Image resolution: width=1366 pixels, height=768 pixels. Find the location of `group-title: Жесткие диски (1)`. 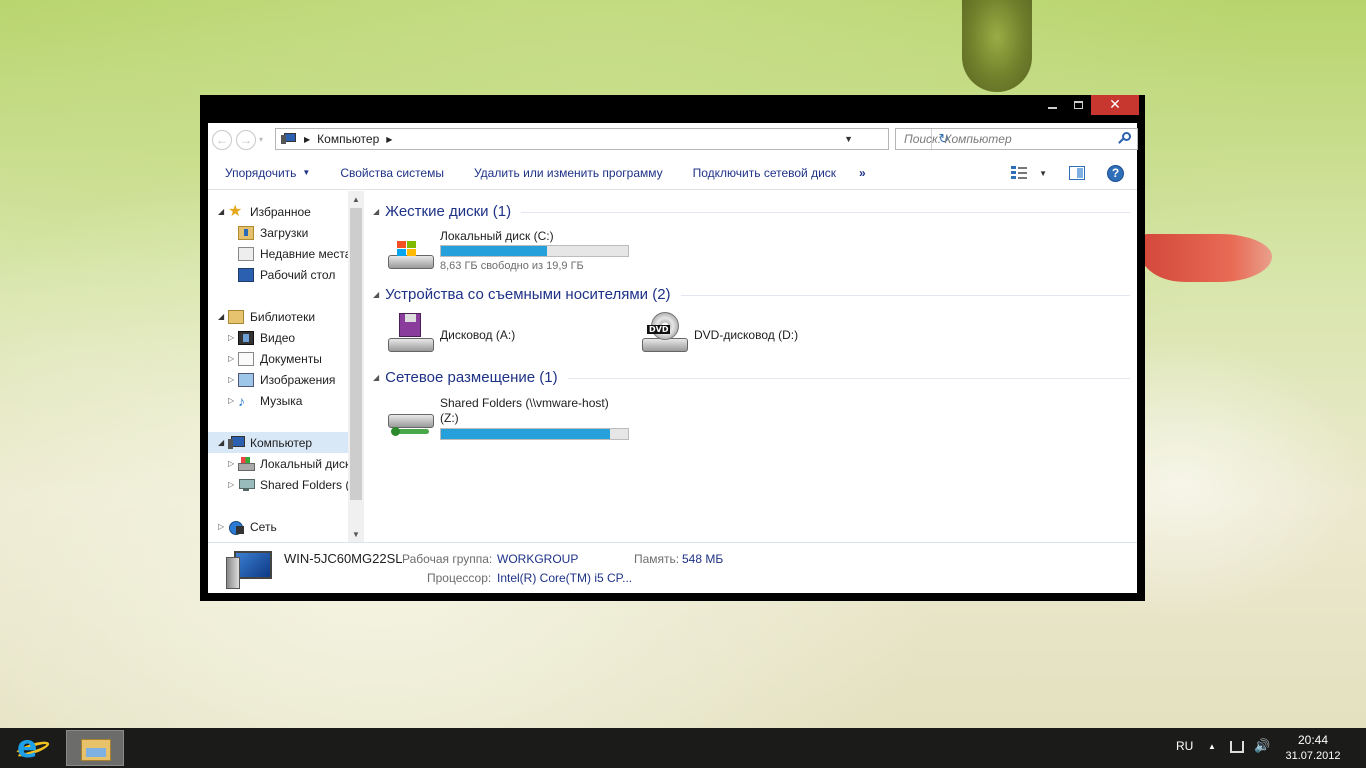

group-title: Жесткие диски (1) is located at coordinates (448, 211).